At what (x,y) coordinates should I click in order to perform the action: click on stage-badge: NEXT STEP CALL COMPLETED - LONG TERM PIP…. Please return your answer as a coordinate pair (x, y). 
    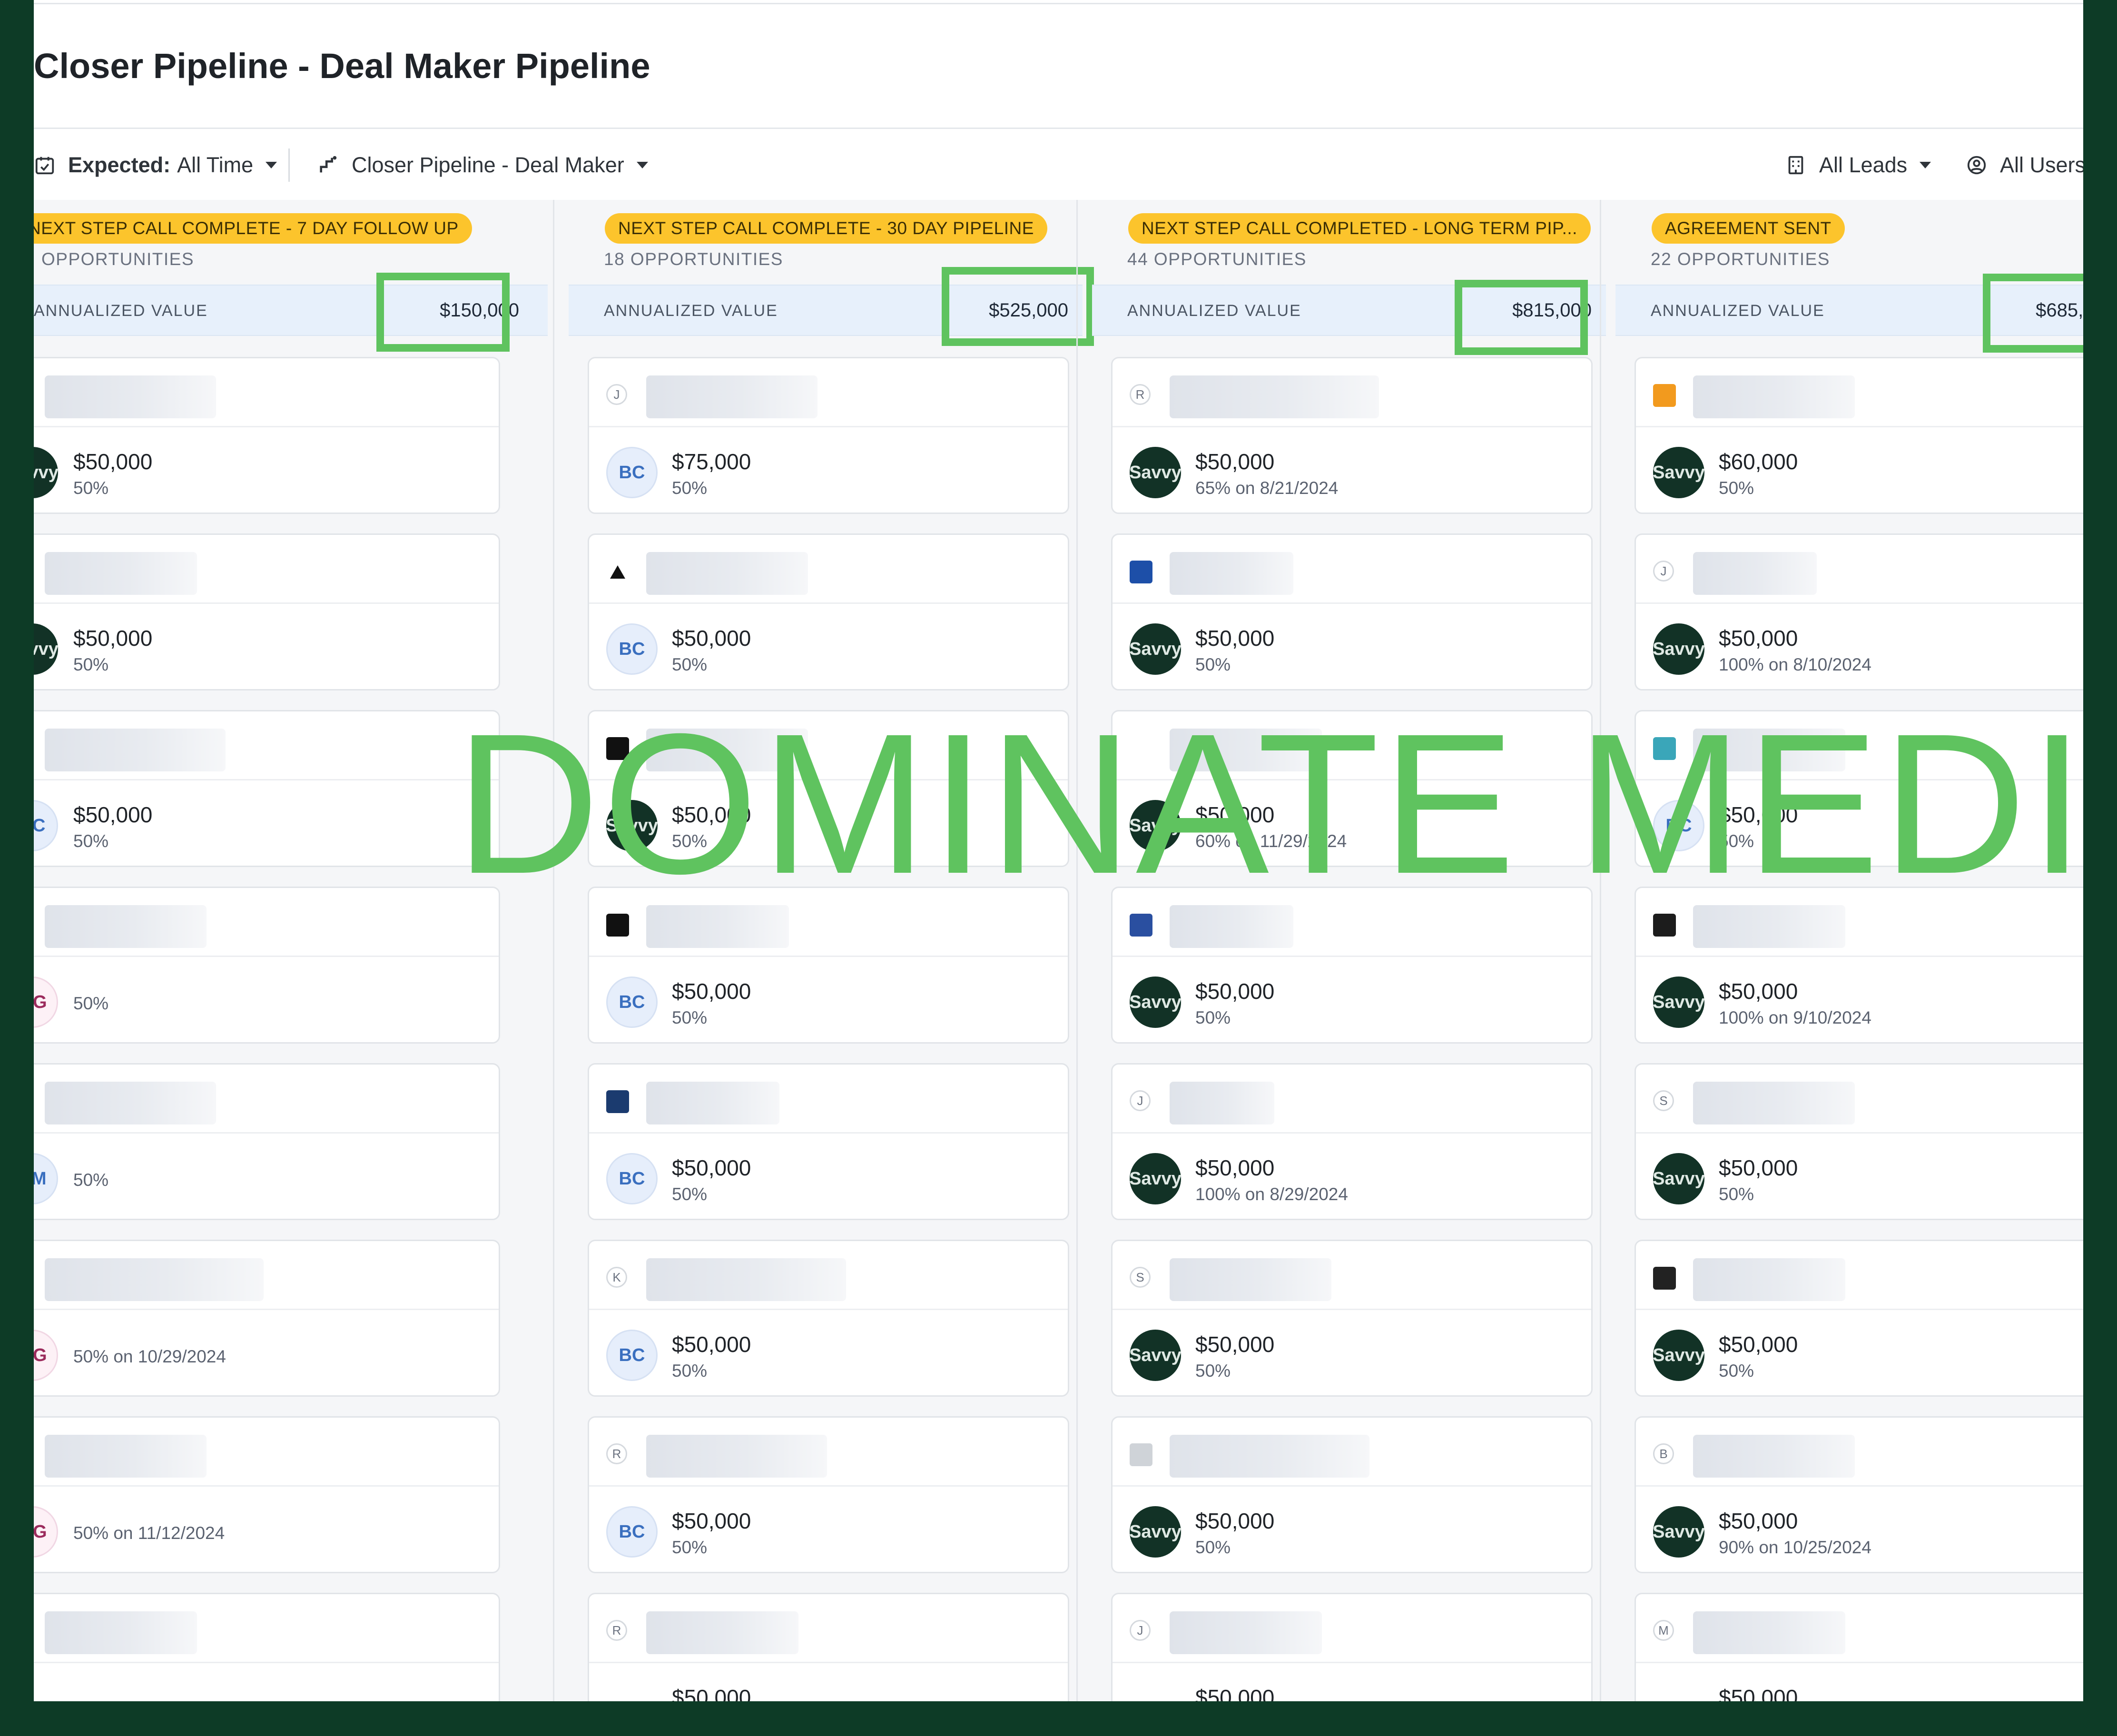
    Looking at the image, I should click on (1360, 228).